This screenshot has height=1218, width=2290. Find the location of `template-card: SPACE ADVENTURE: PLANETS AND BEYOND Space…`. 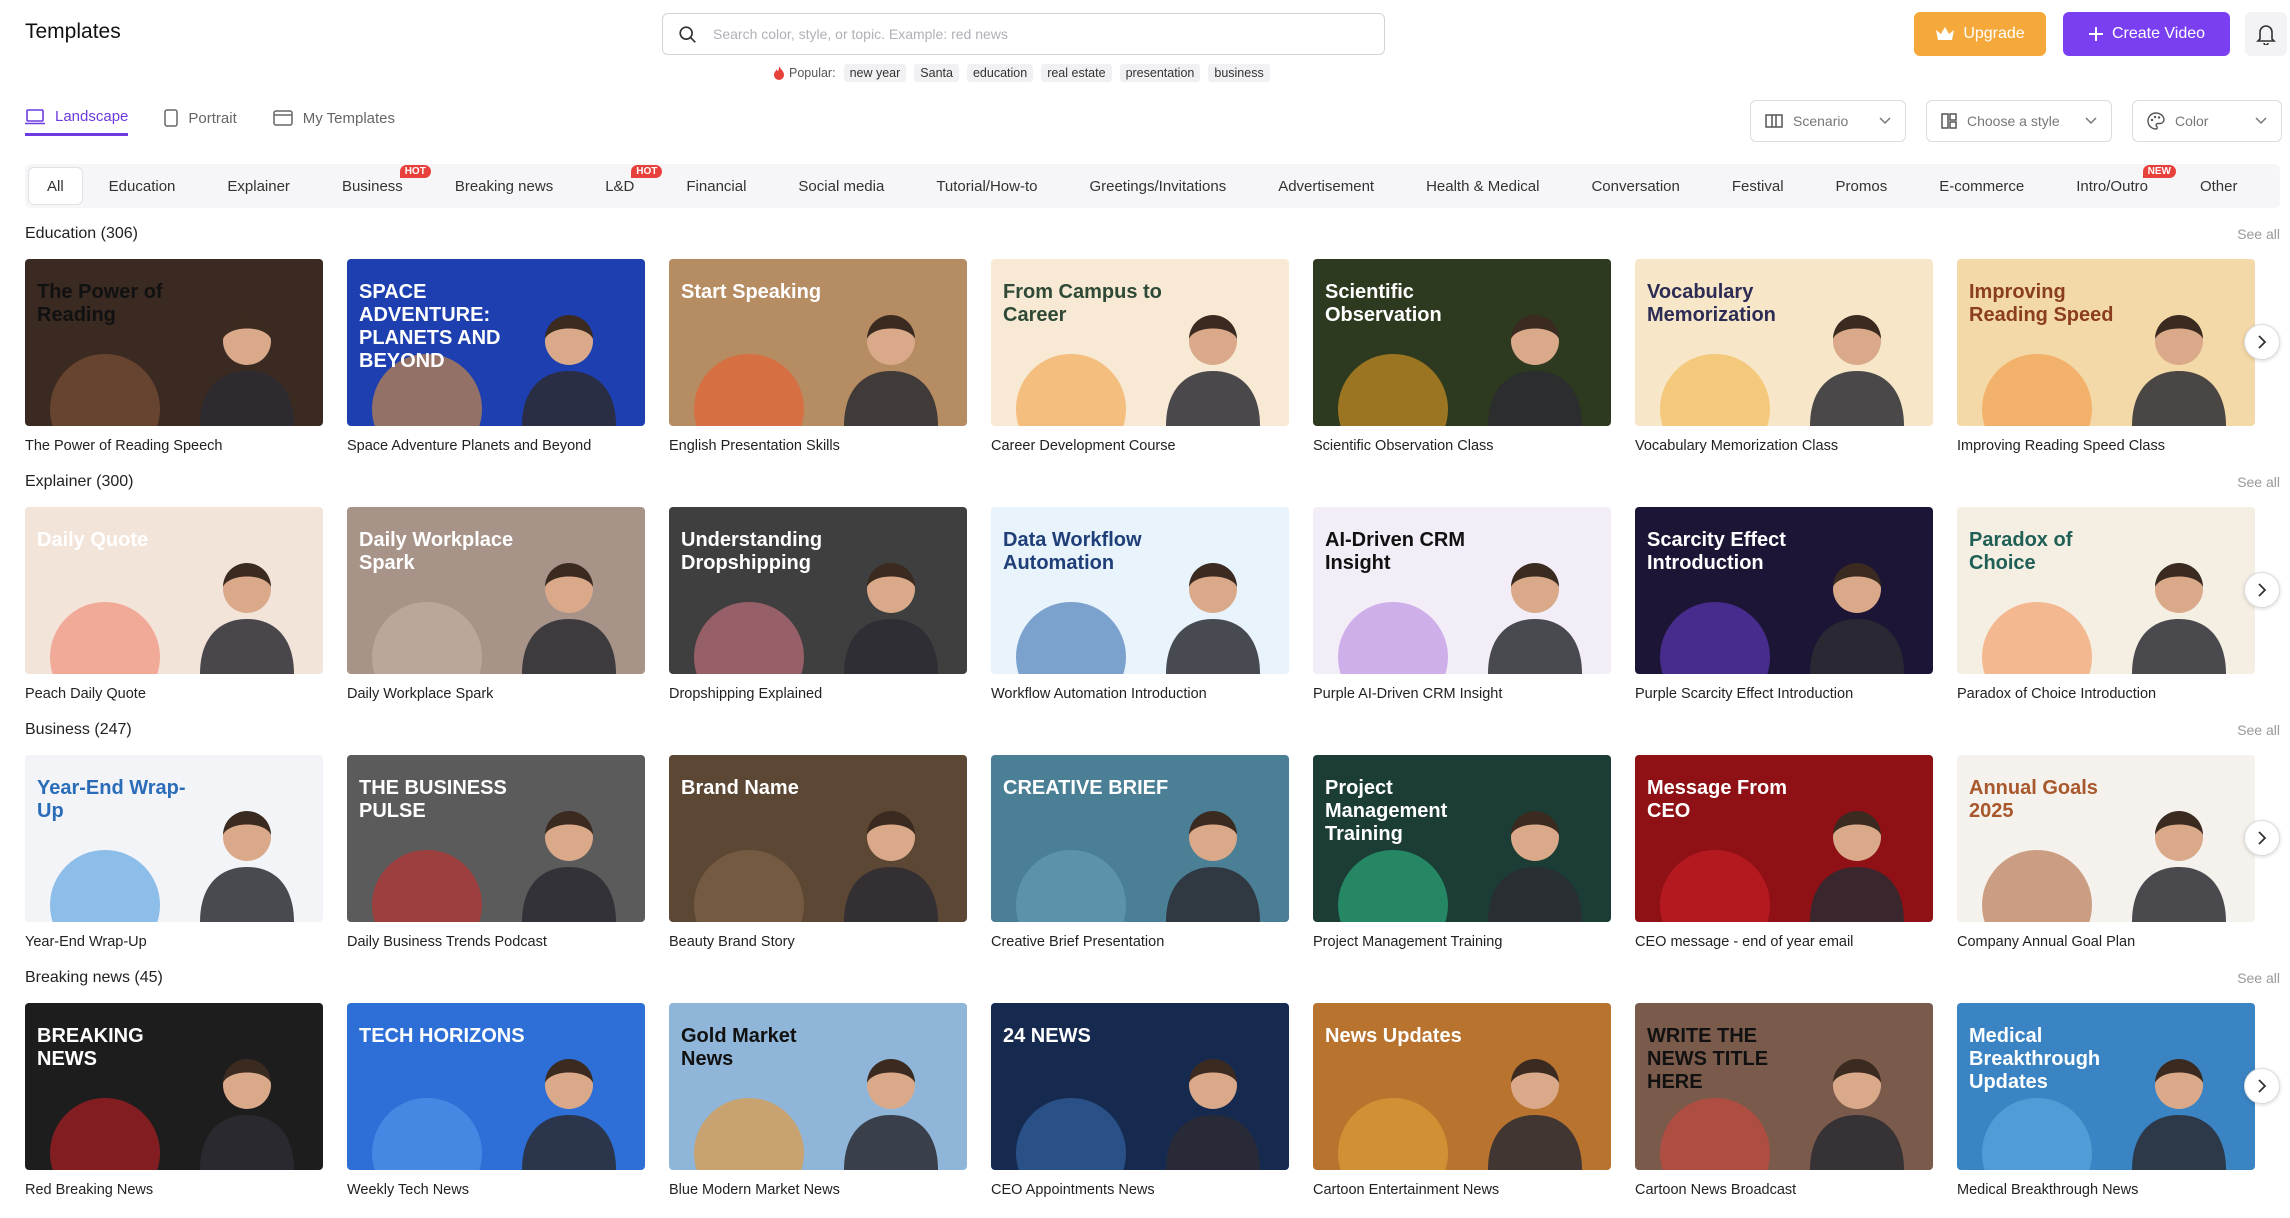

template-card: SPACE ADVENTURE: PLANETS AND BEYOND Space… is located at coordinates (496, 356).